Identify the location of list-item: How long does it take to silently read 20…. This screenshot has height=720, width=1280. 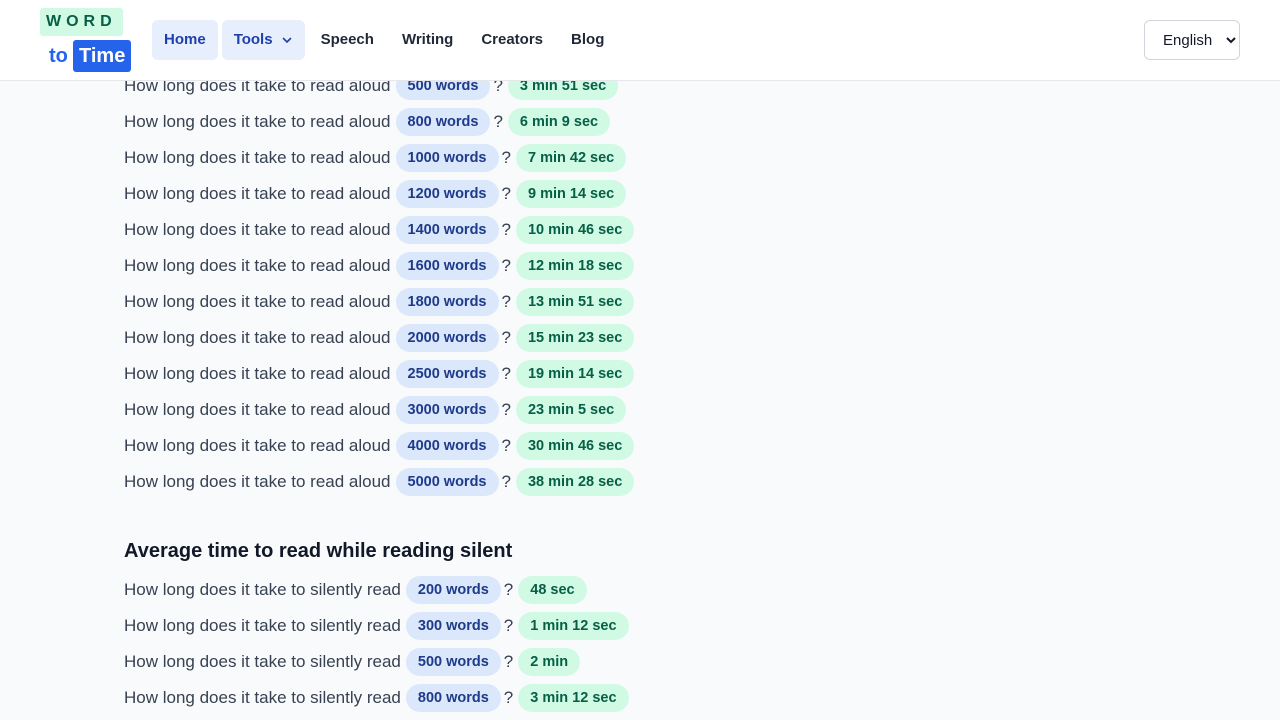
(355, 590).